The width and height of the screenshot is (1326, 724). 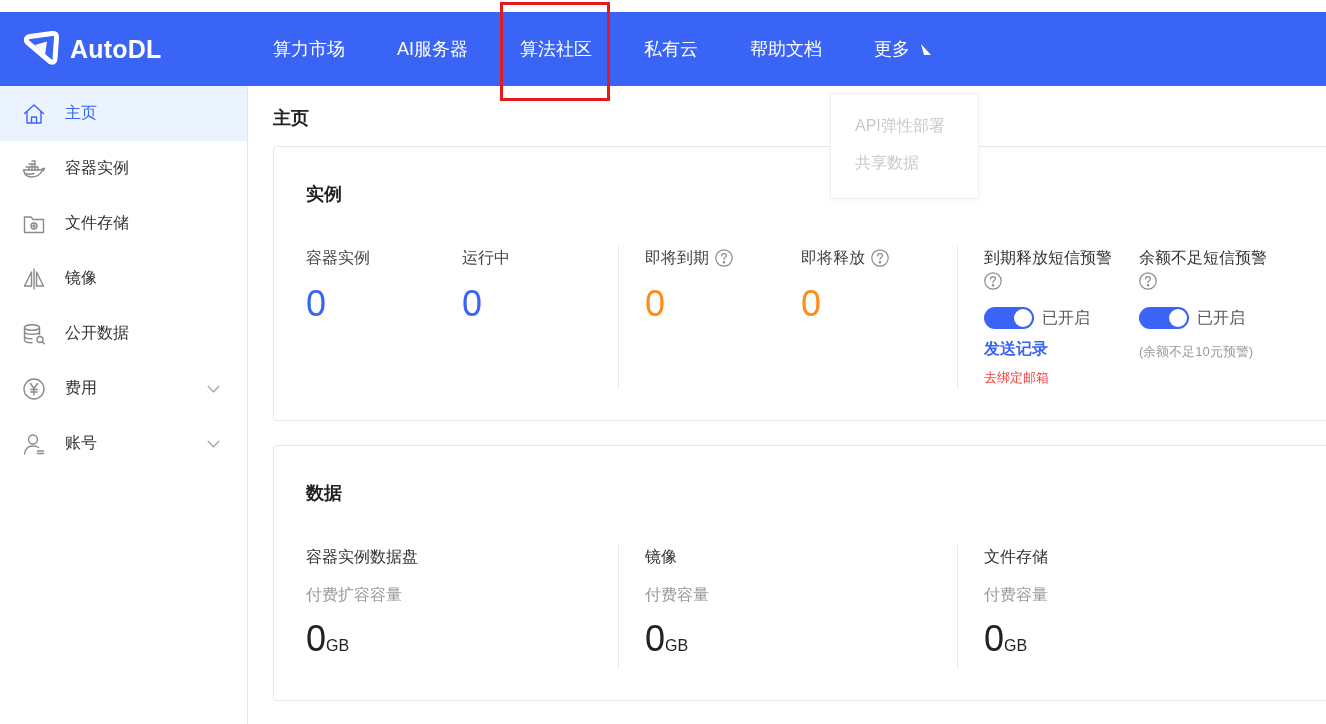 What do you see at coordinates (786, 49) in the screenshot?
I see `nav-link: 帮助文档` at bounding box center [786, 49].